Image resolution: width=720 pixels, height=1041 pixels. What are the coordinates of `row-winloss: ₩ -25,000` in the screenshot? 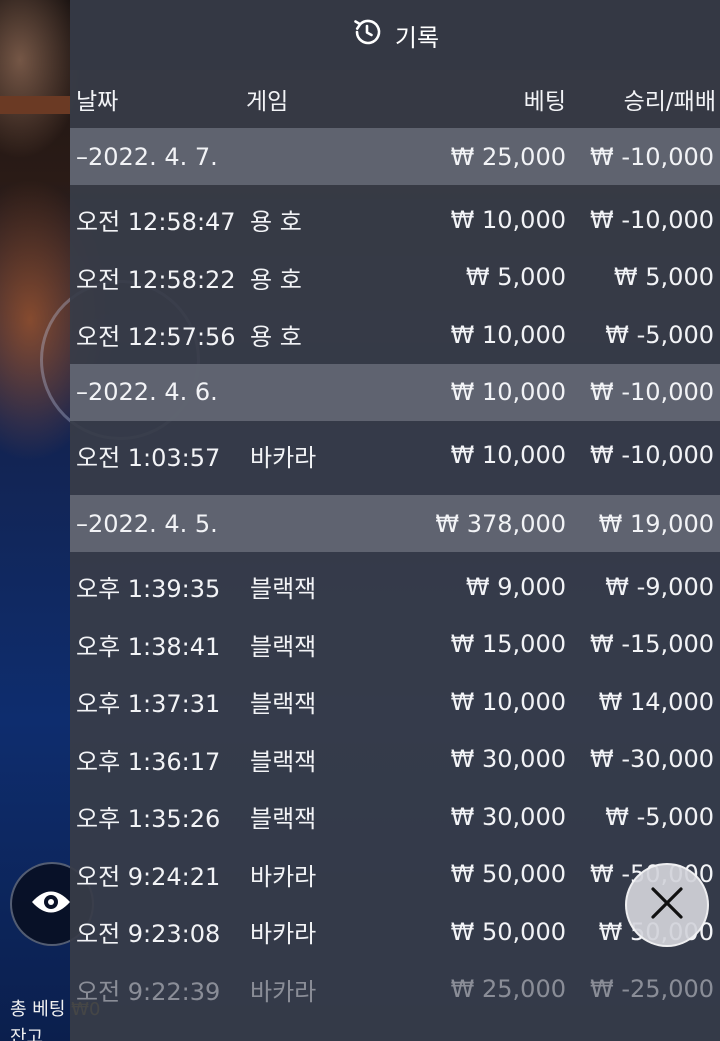 It's located at (652, 989).